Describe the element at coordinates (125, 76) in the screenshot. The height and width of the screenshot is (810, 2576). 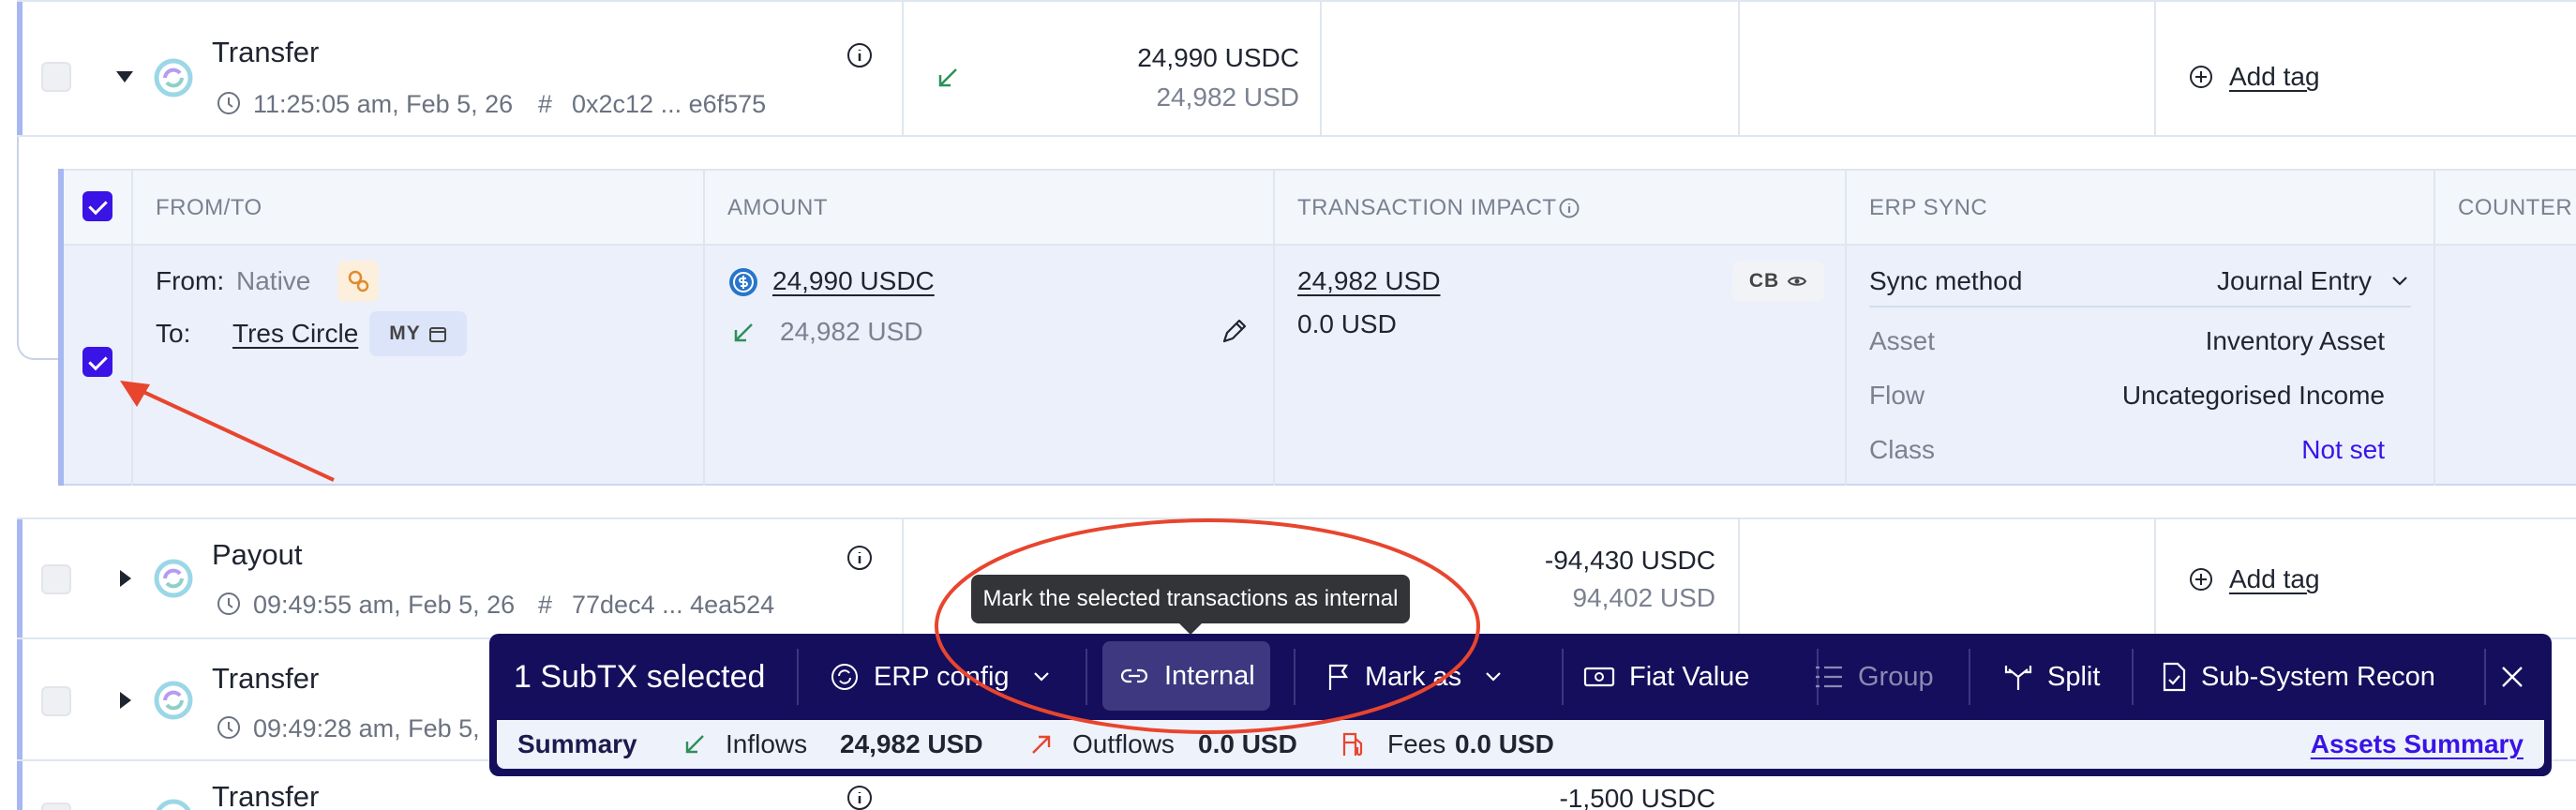
I see `collapse-caret-icon` at that location.